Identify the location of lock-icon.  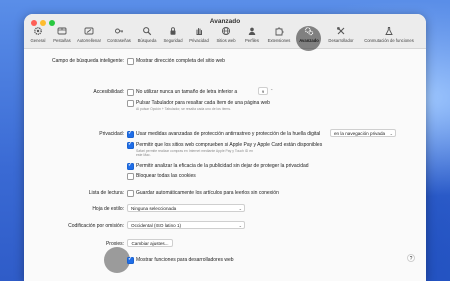
(173, 31).